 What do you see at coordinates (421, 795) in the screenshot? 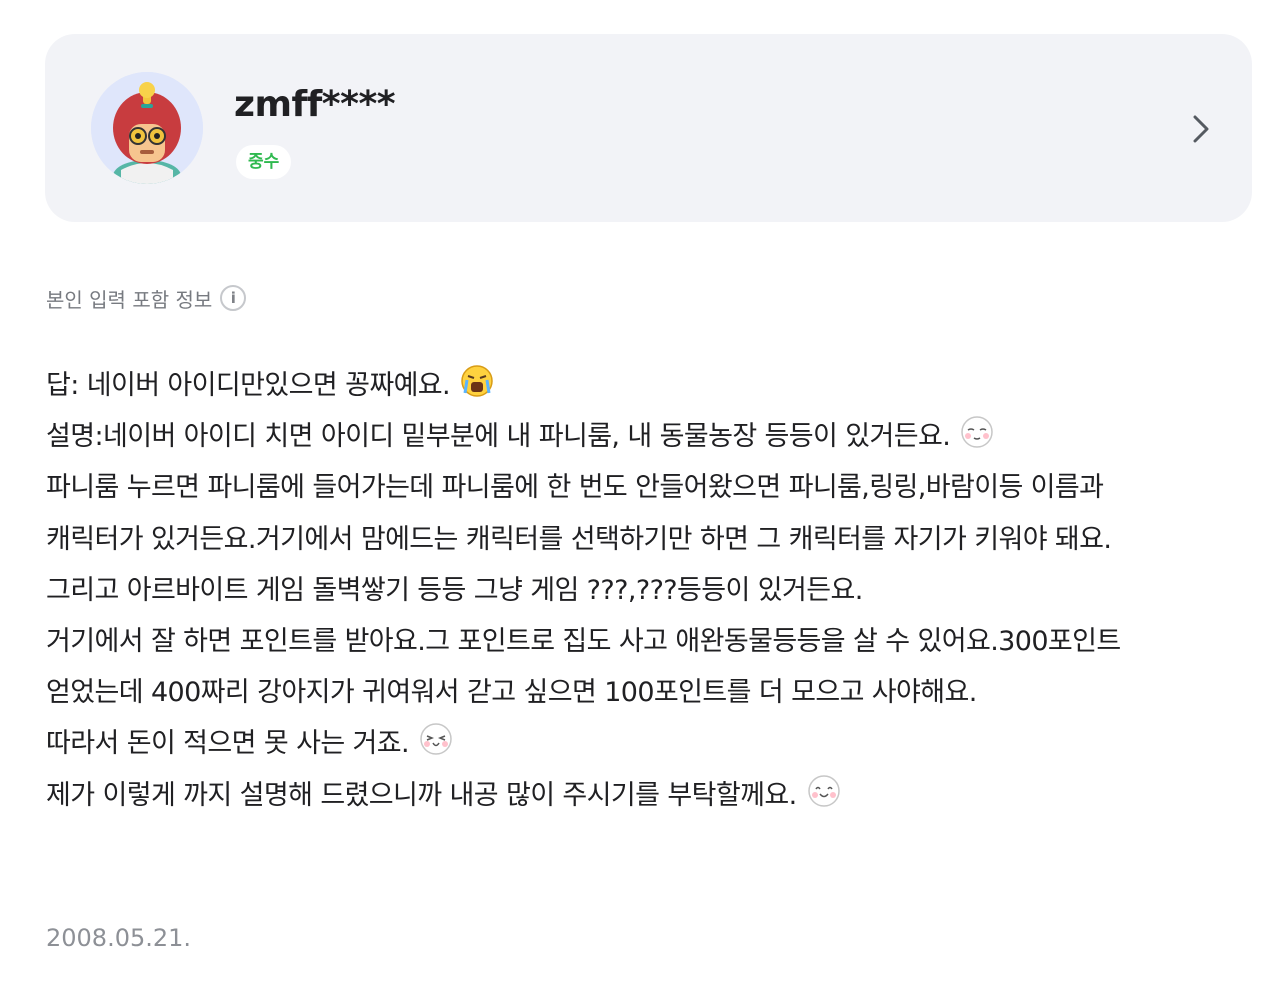
I see `answer-line-text: 제가 이렇게 까지 설명해 드렸으니까 내공 많이 주시기를 부탁할께요.` at bounding box center [421, 795].